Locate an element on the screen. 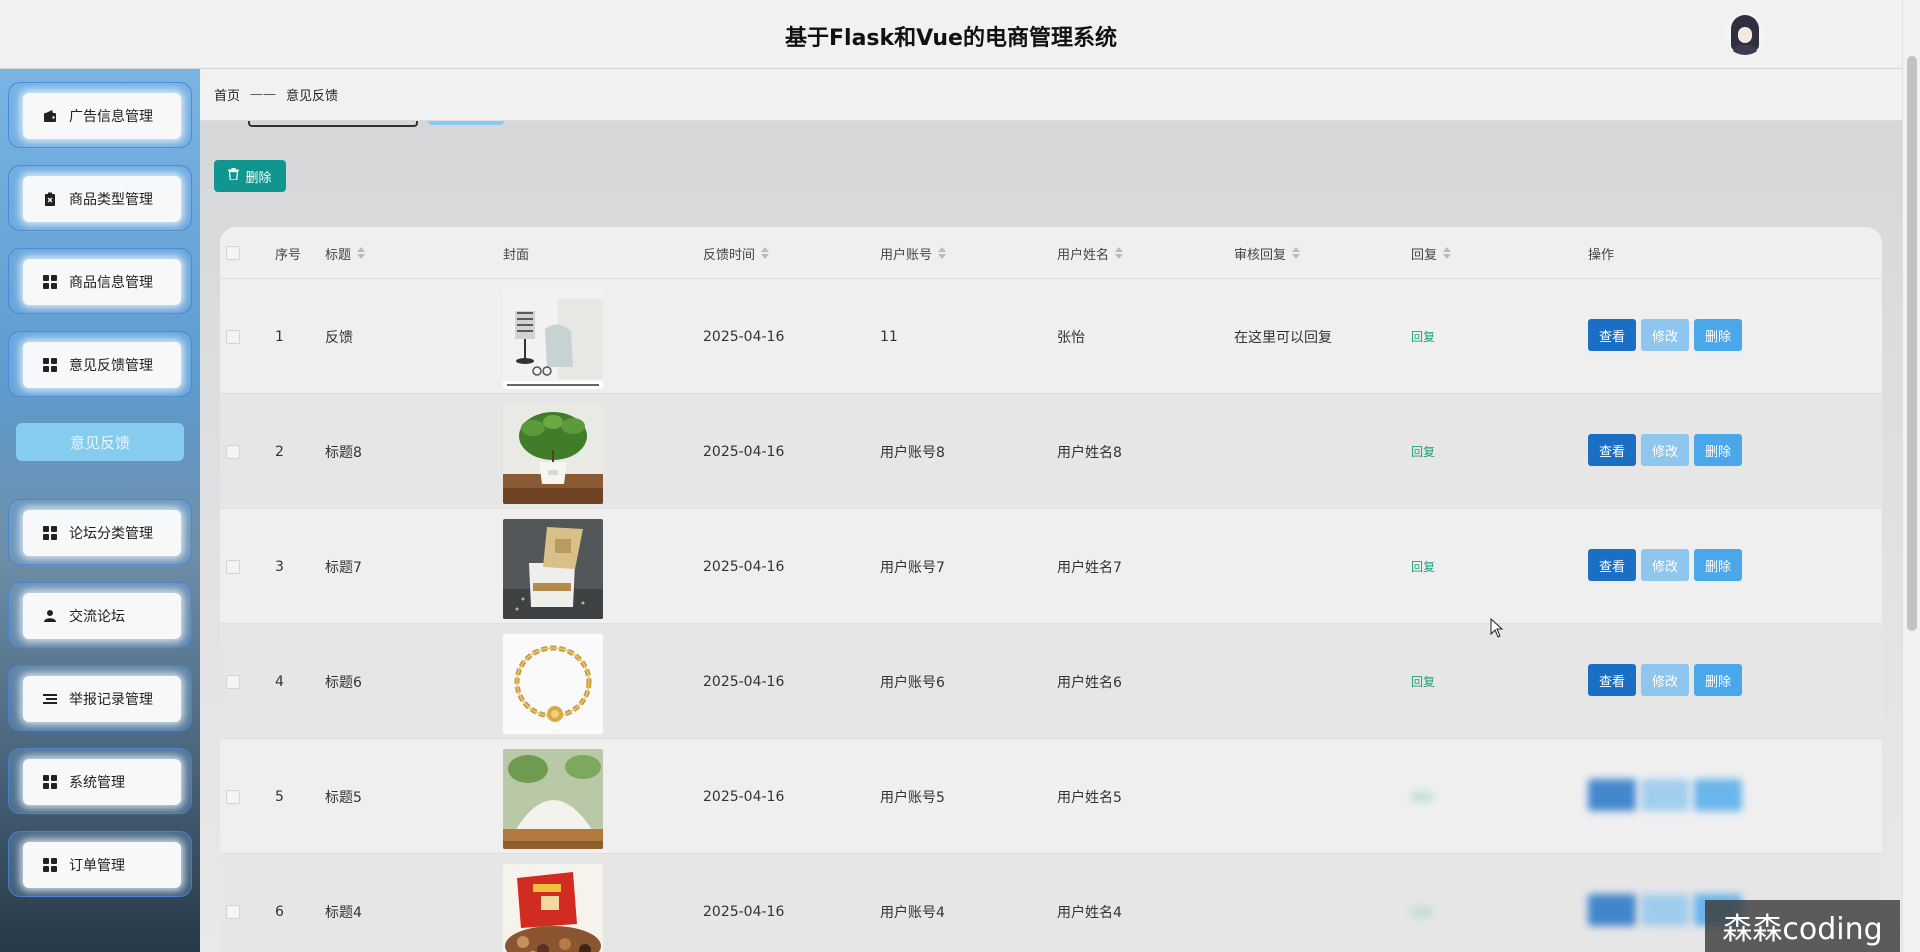  header-reply: 回复 is located at coordinates (1431, 253).